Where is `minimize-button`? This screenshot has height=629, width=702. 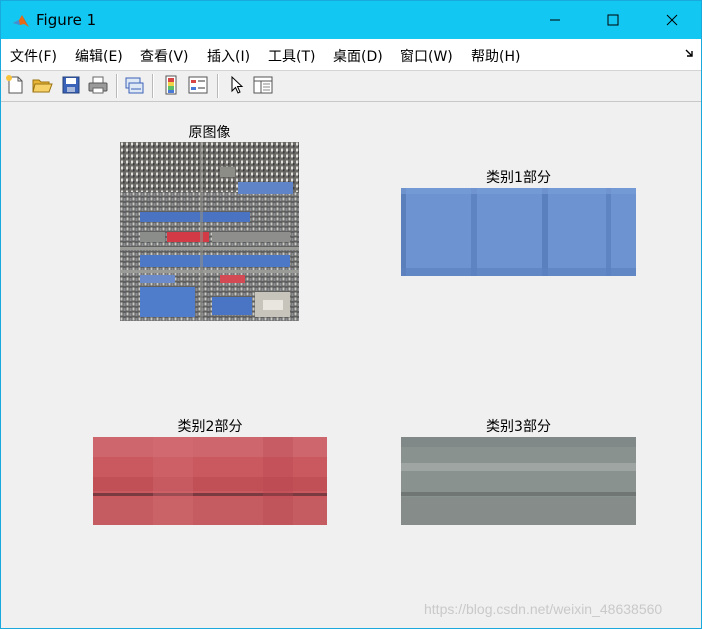
minimize-button is located at coordinates (555, 20).